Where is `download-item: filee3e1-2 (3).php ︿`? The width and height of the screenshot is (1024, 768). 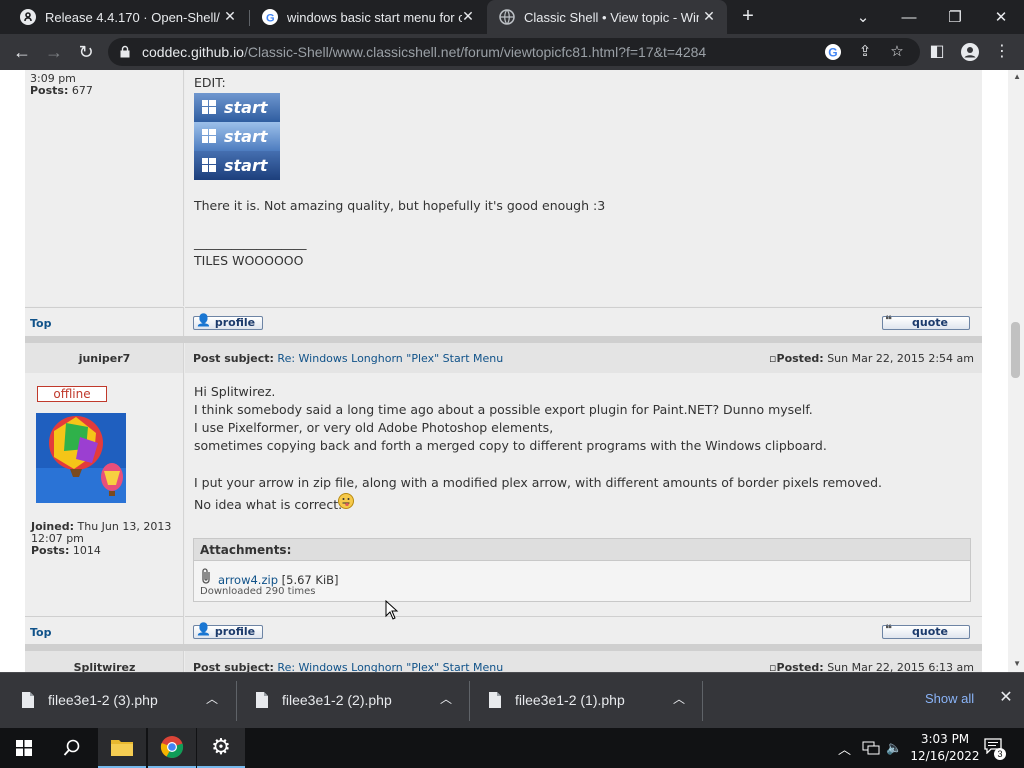
download-item: filee3e1-2 (3).php ︿ is located at coordinates (117, 701).